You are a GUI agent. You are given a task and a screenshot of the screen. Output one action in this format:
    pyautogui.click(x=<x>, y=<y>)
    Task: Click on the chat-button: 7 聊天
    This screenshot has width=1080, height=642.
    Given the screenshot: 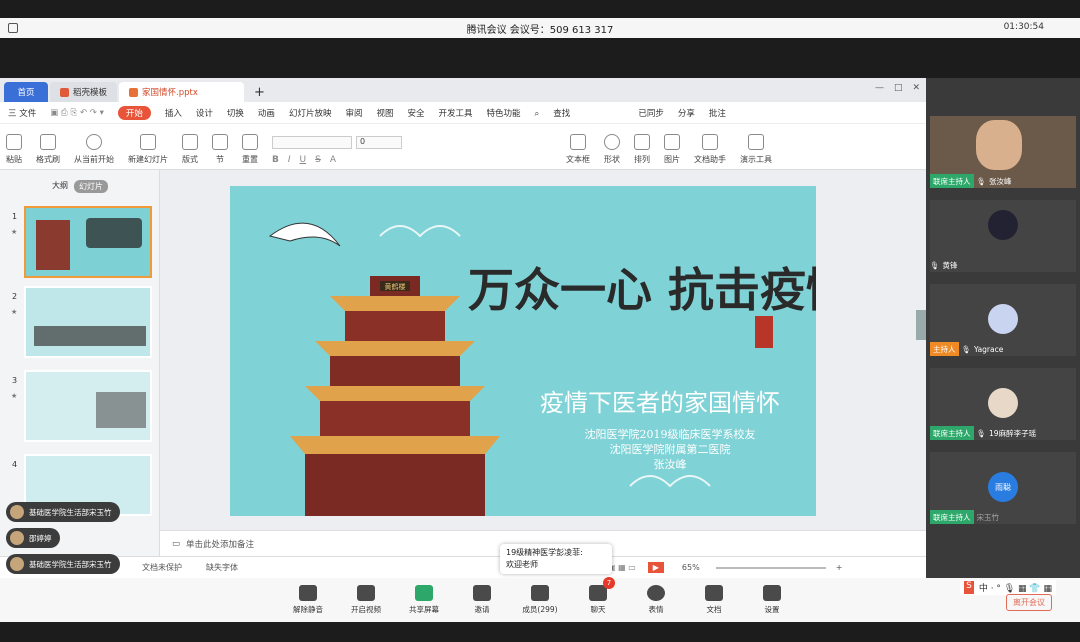 What is the action you would take?
    pyautogui.click(x=598, y=596)
    